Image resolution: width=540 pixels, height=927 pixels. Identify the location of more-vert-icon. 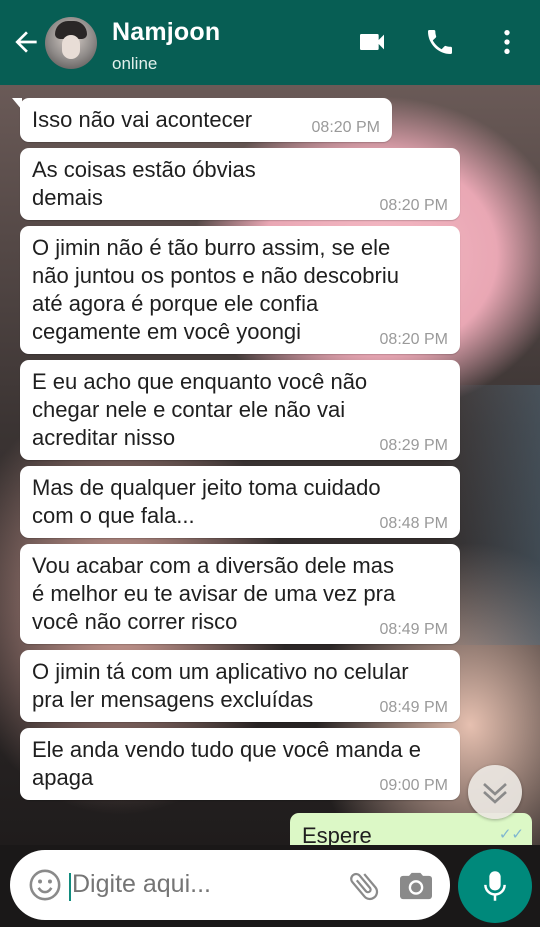
(507, 42).